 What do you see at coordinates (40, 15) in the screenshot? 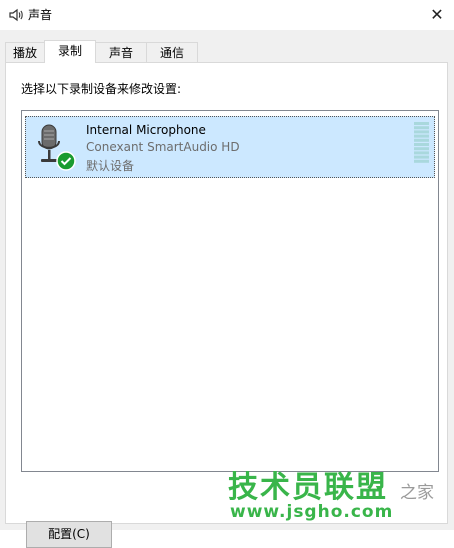
I see `window-title: 声音` at bounding box center [40, 15].